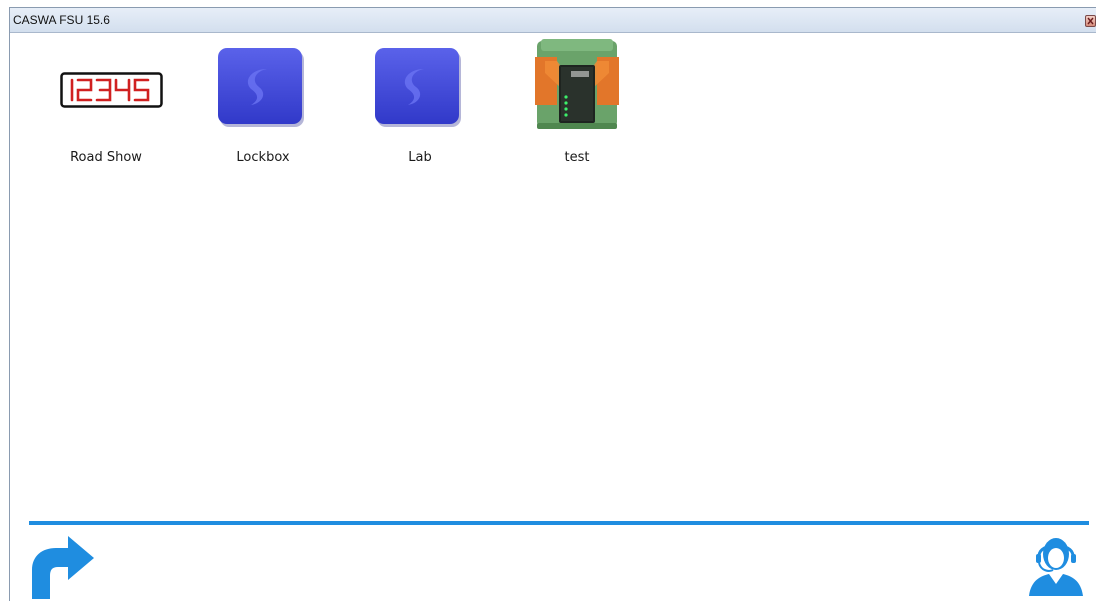  I want to click on device-tile-lockbox: Lockbox, so click(263, 110).